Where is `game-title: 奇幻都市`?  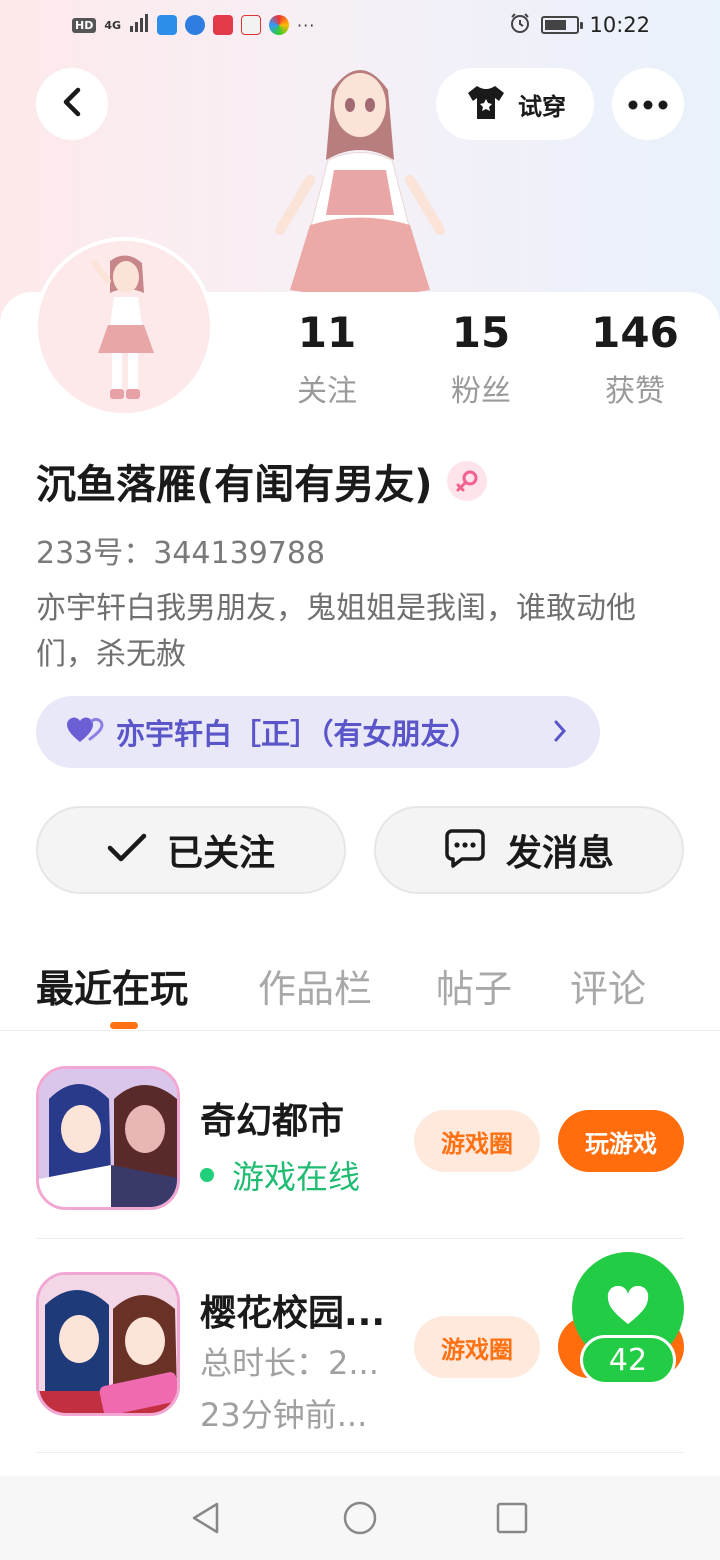
game-title: 奇幻都市 is located at coordinates (272, 1121).